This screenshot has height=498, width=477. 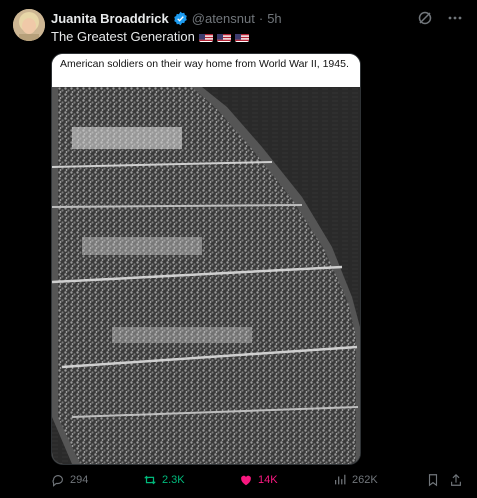 What do you see at coordinates (340, 479) in the screenshot?
I see `views-icon` at bounding box center [340, 479].